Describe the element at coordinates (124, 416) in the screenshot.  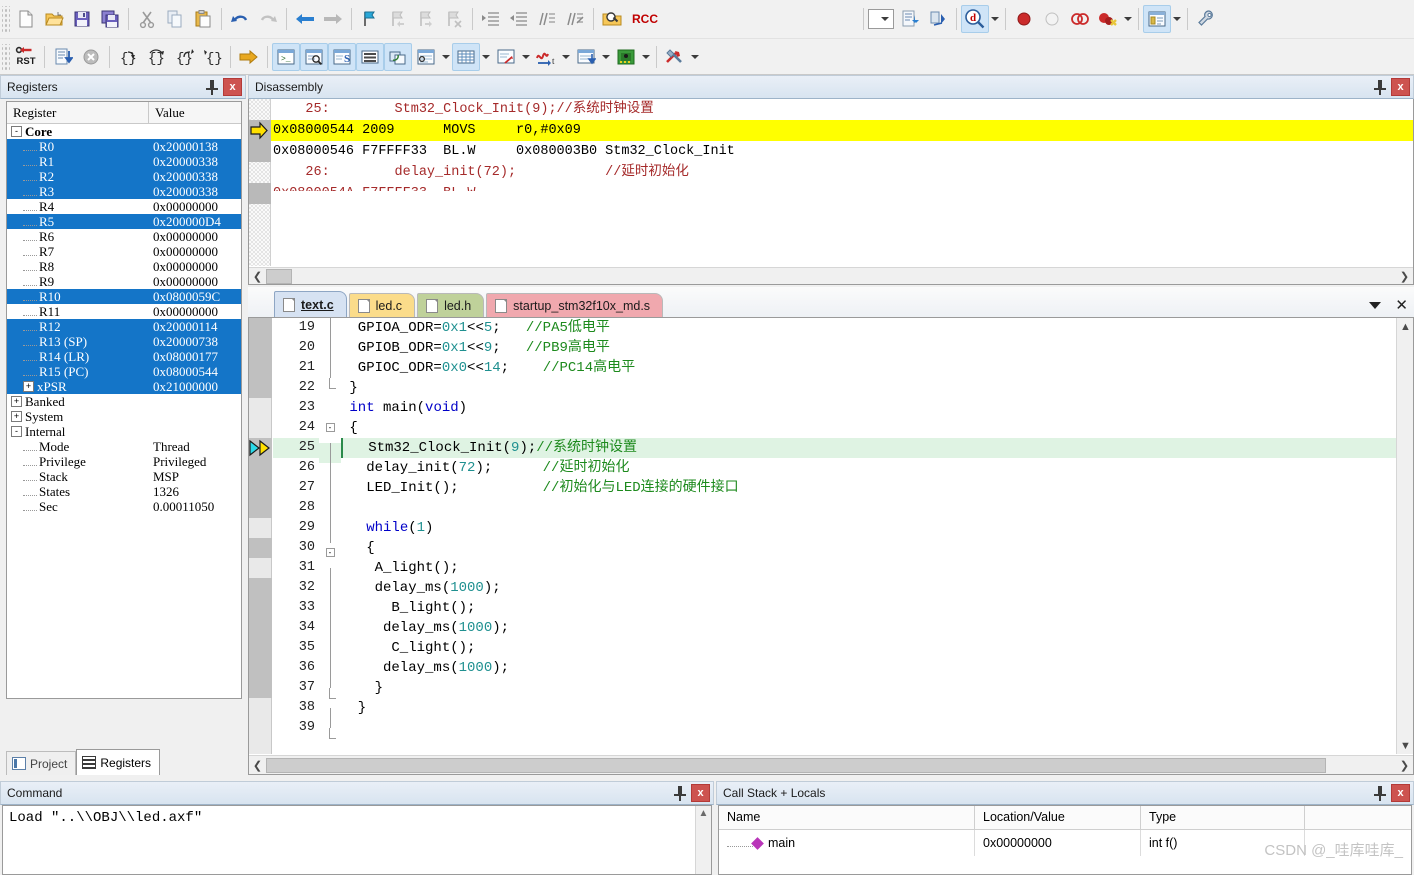
I see `register-row-system: + System` at that location.